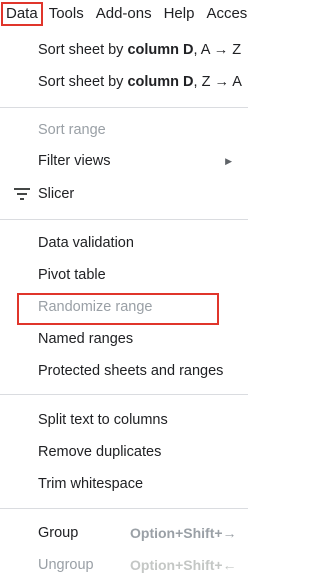 The height and width of the screenshot is (588, 320). What do you see at coordinates (74, 161) in the screenshot?
I see `filter-views-label: Filter views` at bounding box center [74, 161].